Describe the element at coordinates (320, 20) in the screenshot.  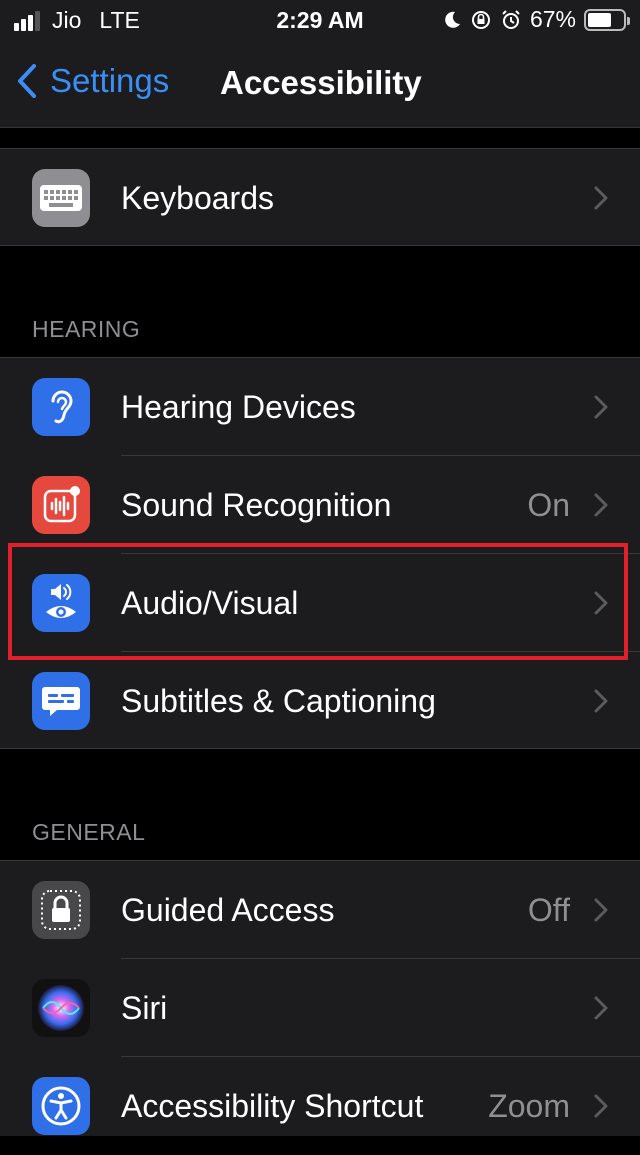
I see `status-bar: Jio LTE 2:29 AM 67%` at that location.